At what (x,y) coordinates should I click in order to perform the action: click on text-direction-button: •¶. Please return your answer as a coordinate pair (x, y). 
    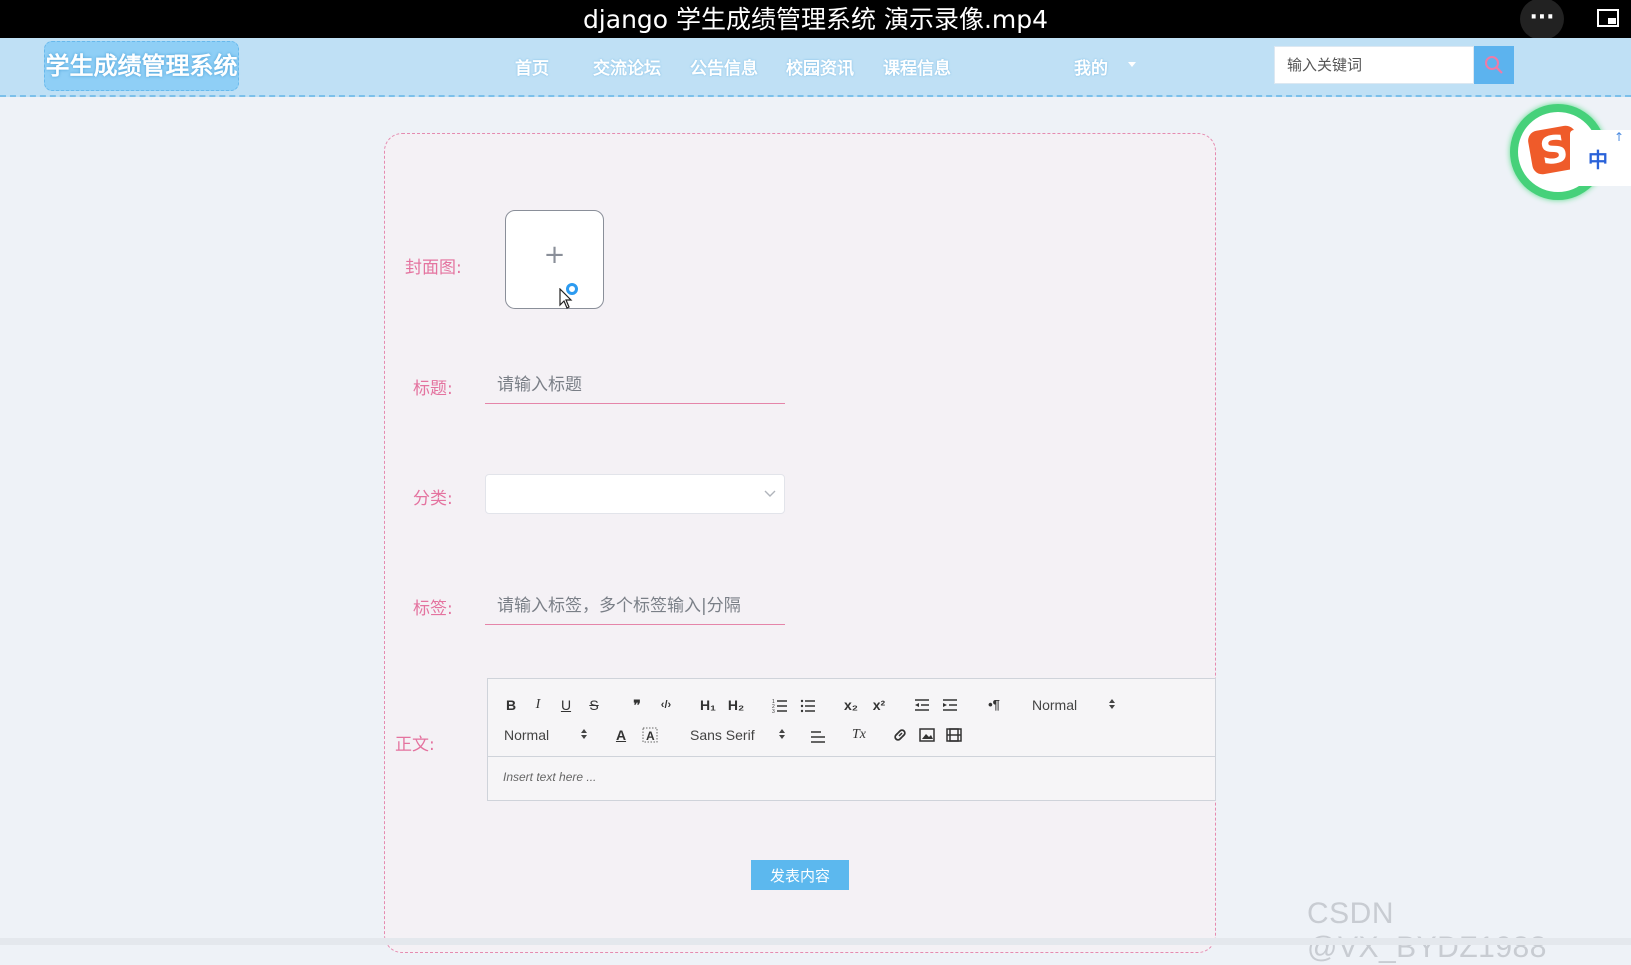
    Looking at the image, I should click on (994, 705).